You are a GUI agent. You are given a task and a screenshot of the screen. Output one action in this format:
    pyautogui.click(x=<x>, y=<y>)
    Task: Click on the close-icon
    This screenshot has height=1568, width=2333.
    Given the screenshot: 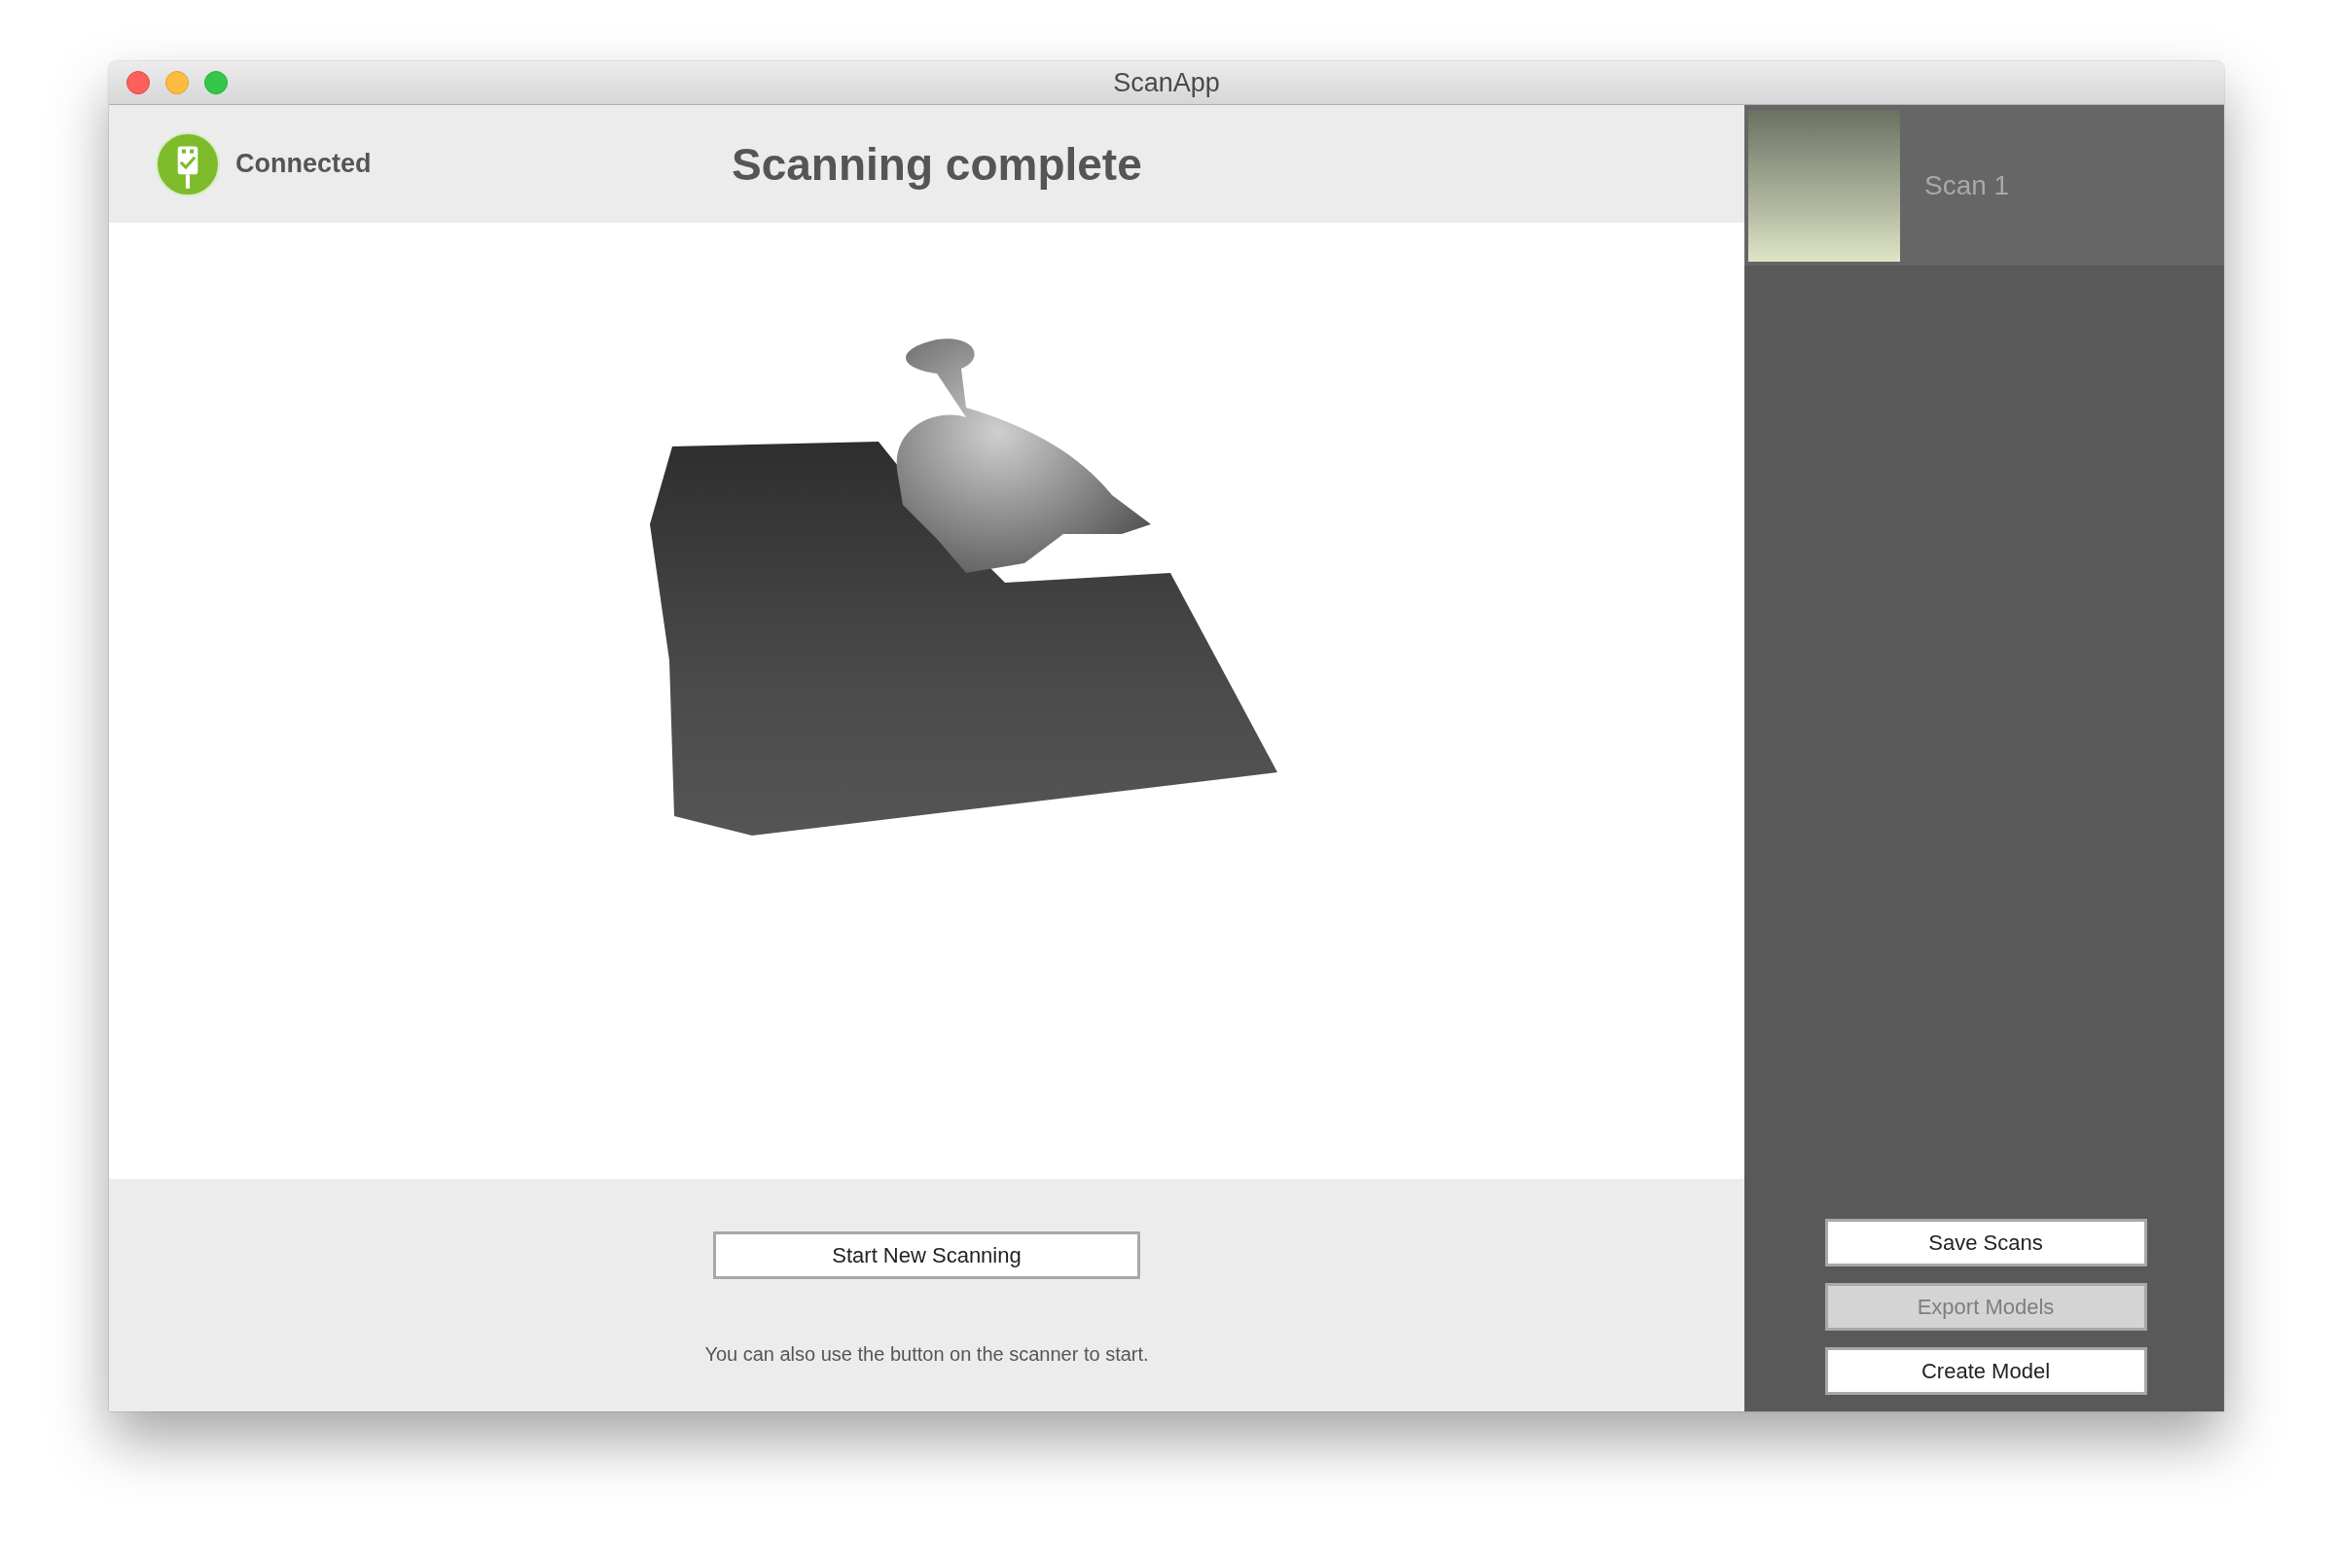 What is the action you would take?
    pyautogui.click(x=138, y=82)
    